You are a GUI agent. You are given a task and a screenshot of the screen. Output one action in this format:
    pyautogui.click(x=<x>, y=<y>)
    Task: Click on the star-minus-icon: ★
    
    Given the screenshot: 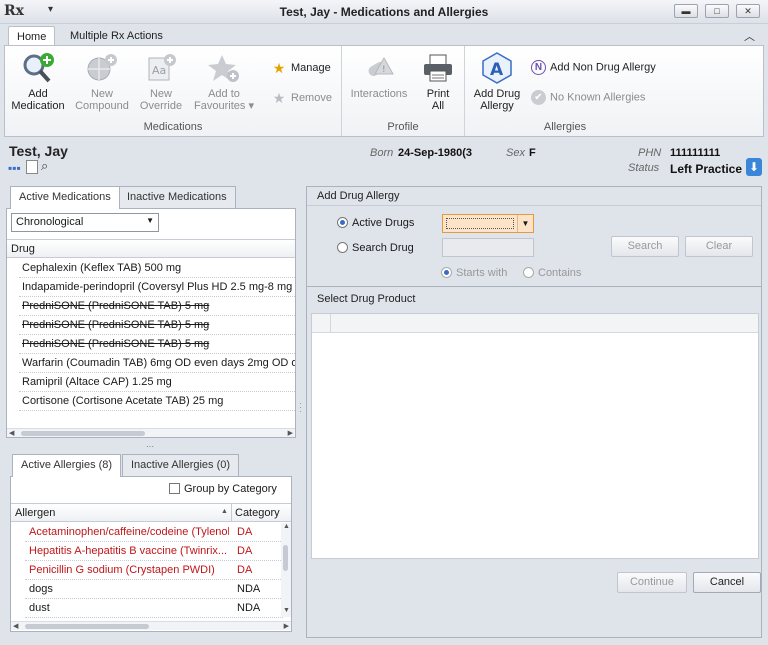 What is the action you would take?
    pyautogui.click(x=279, y=98)
    